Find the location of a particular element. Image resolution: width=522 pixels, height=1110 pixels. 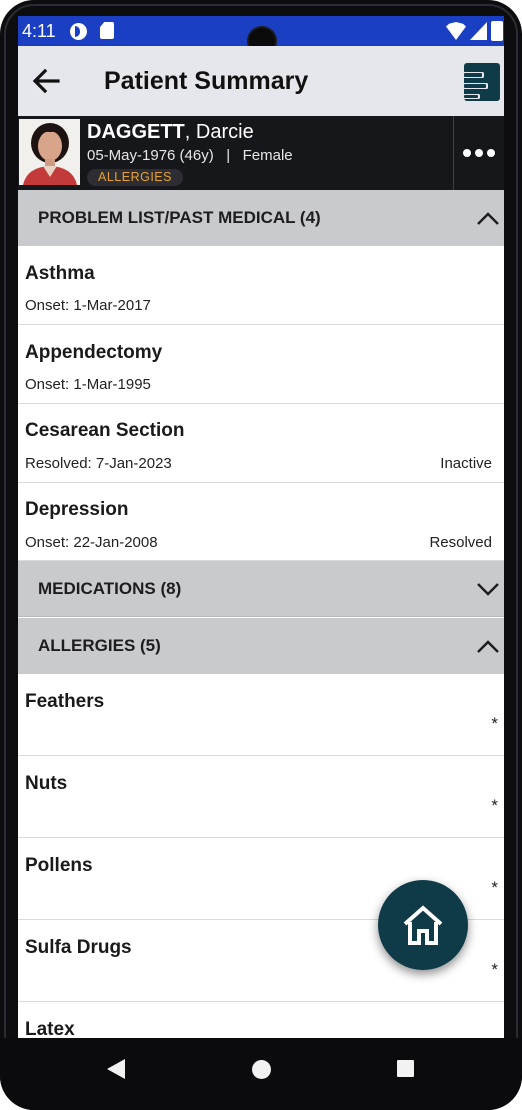

app-bar: Patient Summary is located at coordinates (261, 81).